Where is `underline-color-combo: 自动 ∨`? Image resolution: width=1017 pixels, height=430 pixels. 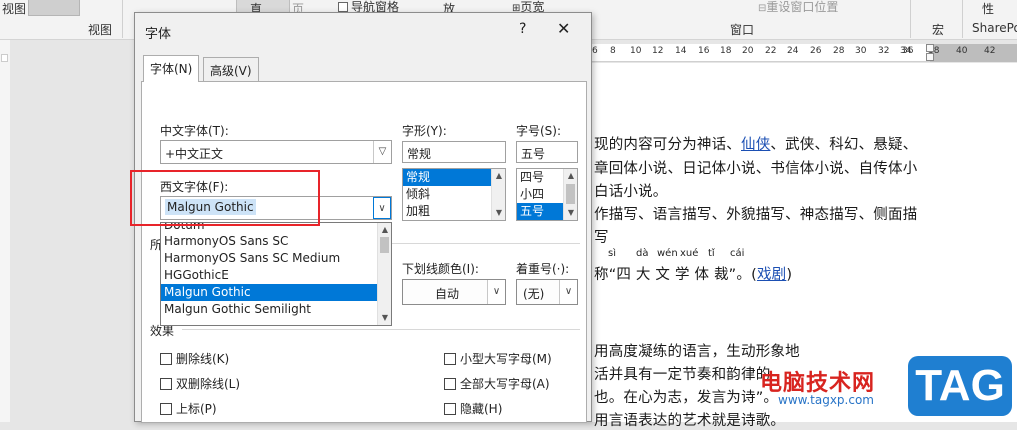 underline-color-combo: 自动 ∨ is located at coordinates (454, 292).